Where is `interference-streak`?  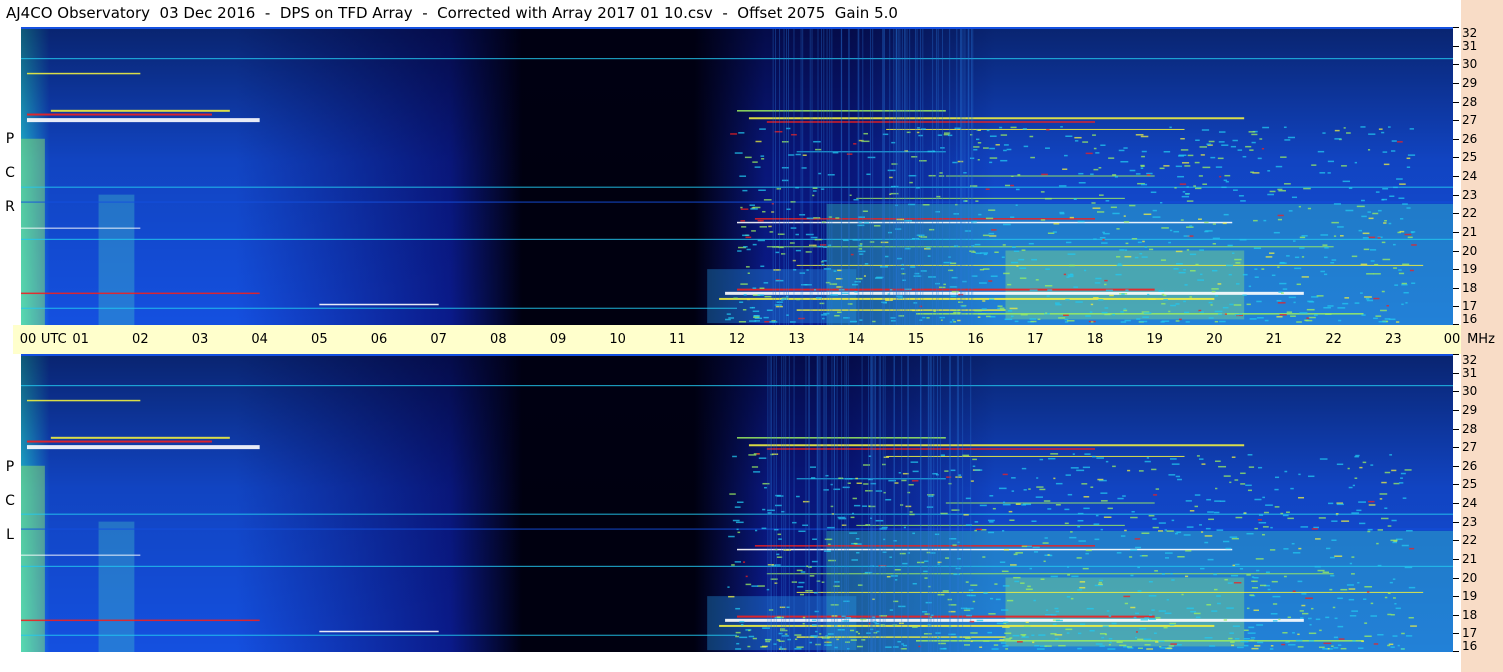 interference-streak is located at coordinates (143, 120).